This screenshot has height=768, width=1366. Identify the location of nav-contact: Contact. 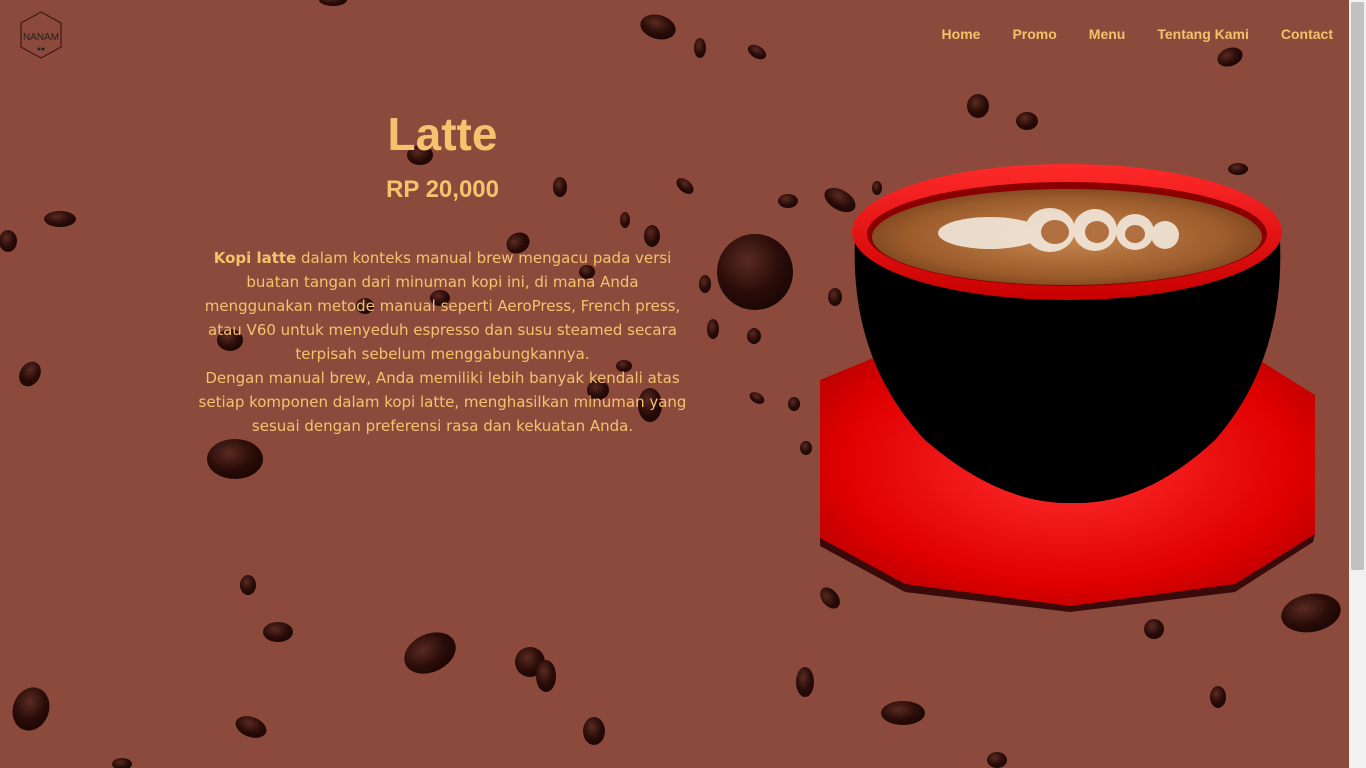
(1307, 34).